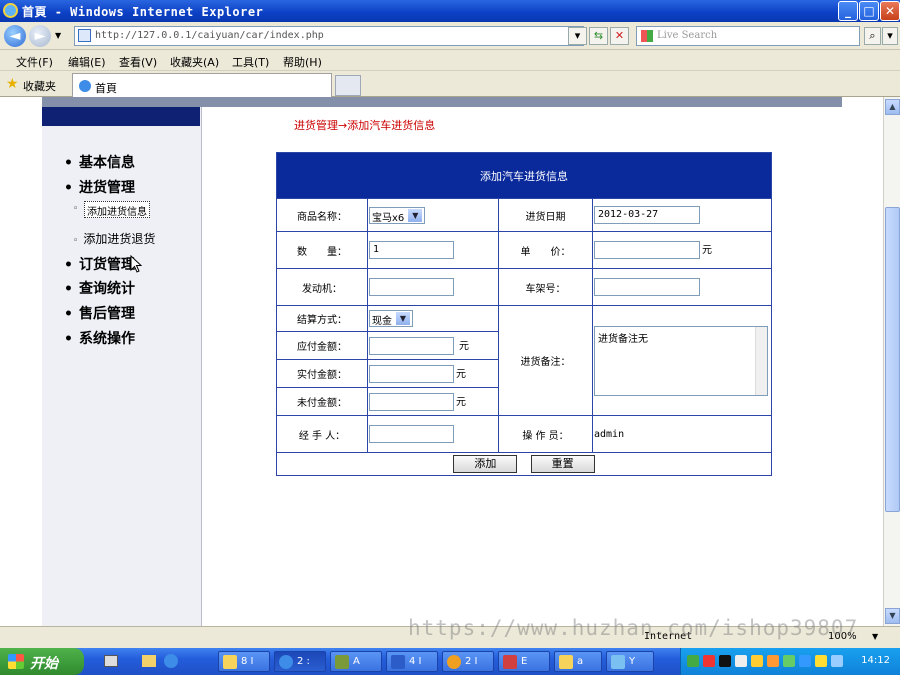  What do you see at coordinates (761, 360) in the screenshot?
I see `textarea-scrollbar` at bounding box center [761, 360].